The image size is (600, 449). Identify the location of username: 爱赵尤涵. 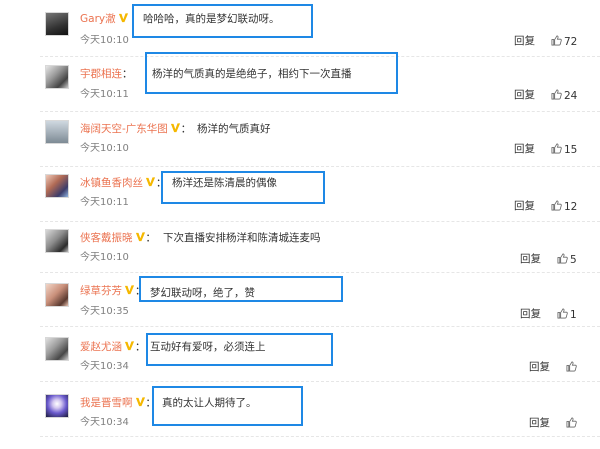
(101, 347).